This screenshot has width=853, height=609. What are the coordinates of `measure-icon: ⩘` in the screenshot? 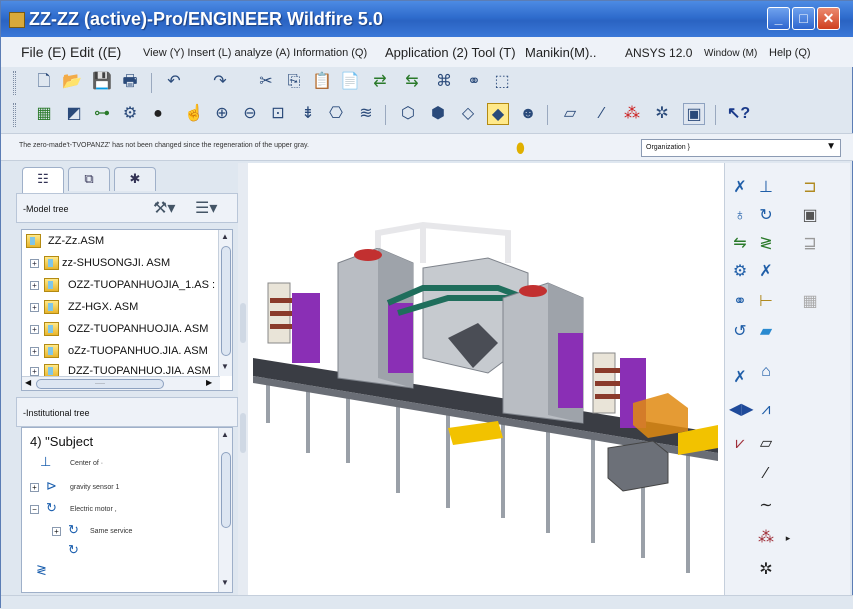 It's located at (766, 410).